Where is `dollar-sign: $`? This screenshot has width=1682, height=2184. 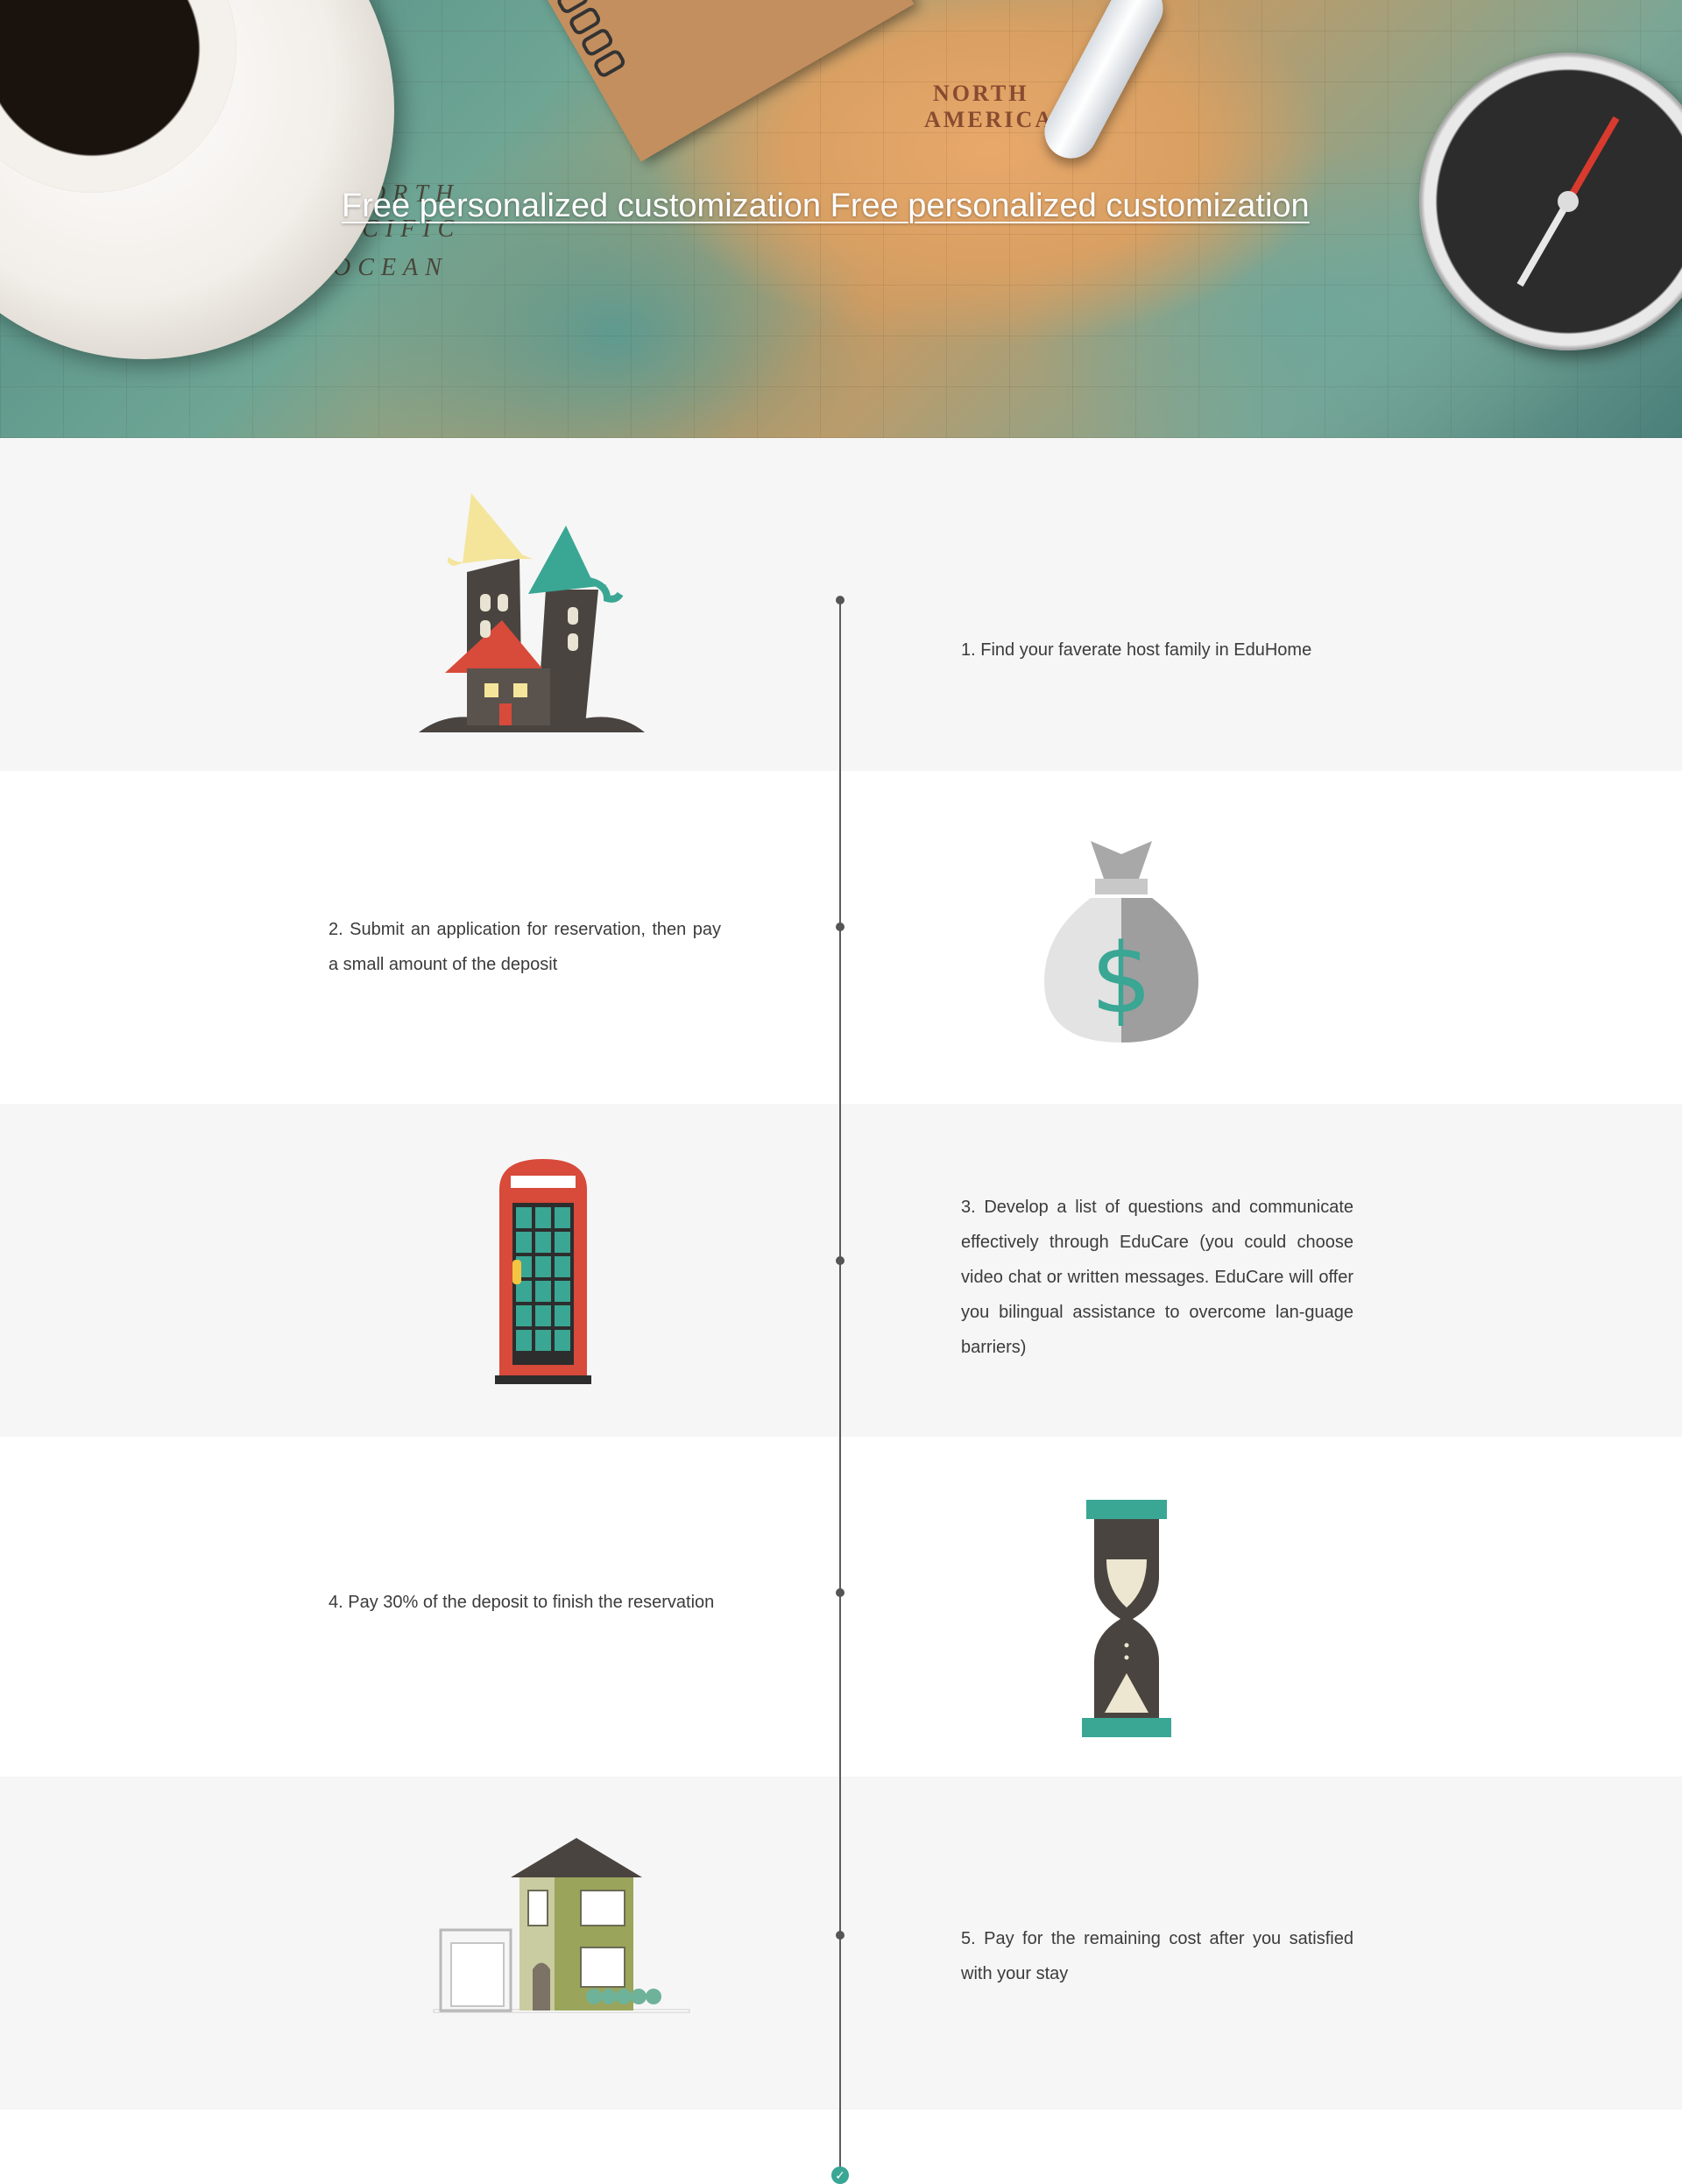 dollar-sign: $ is located at coordinates (1121, 978).